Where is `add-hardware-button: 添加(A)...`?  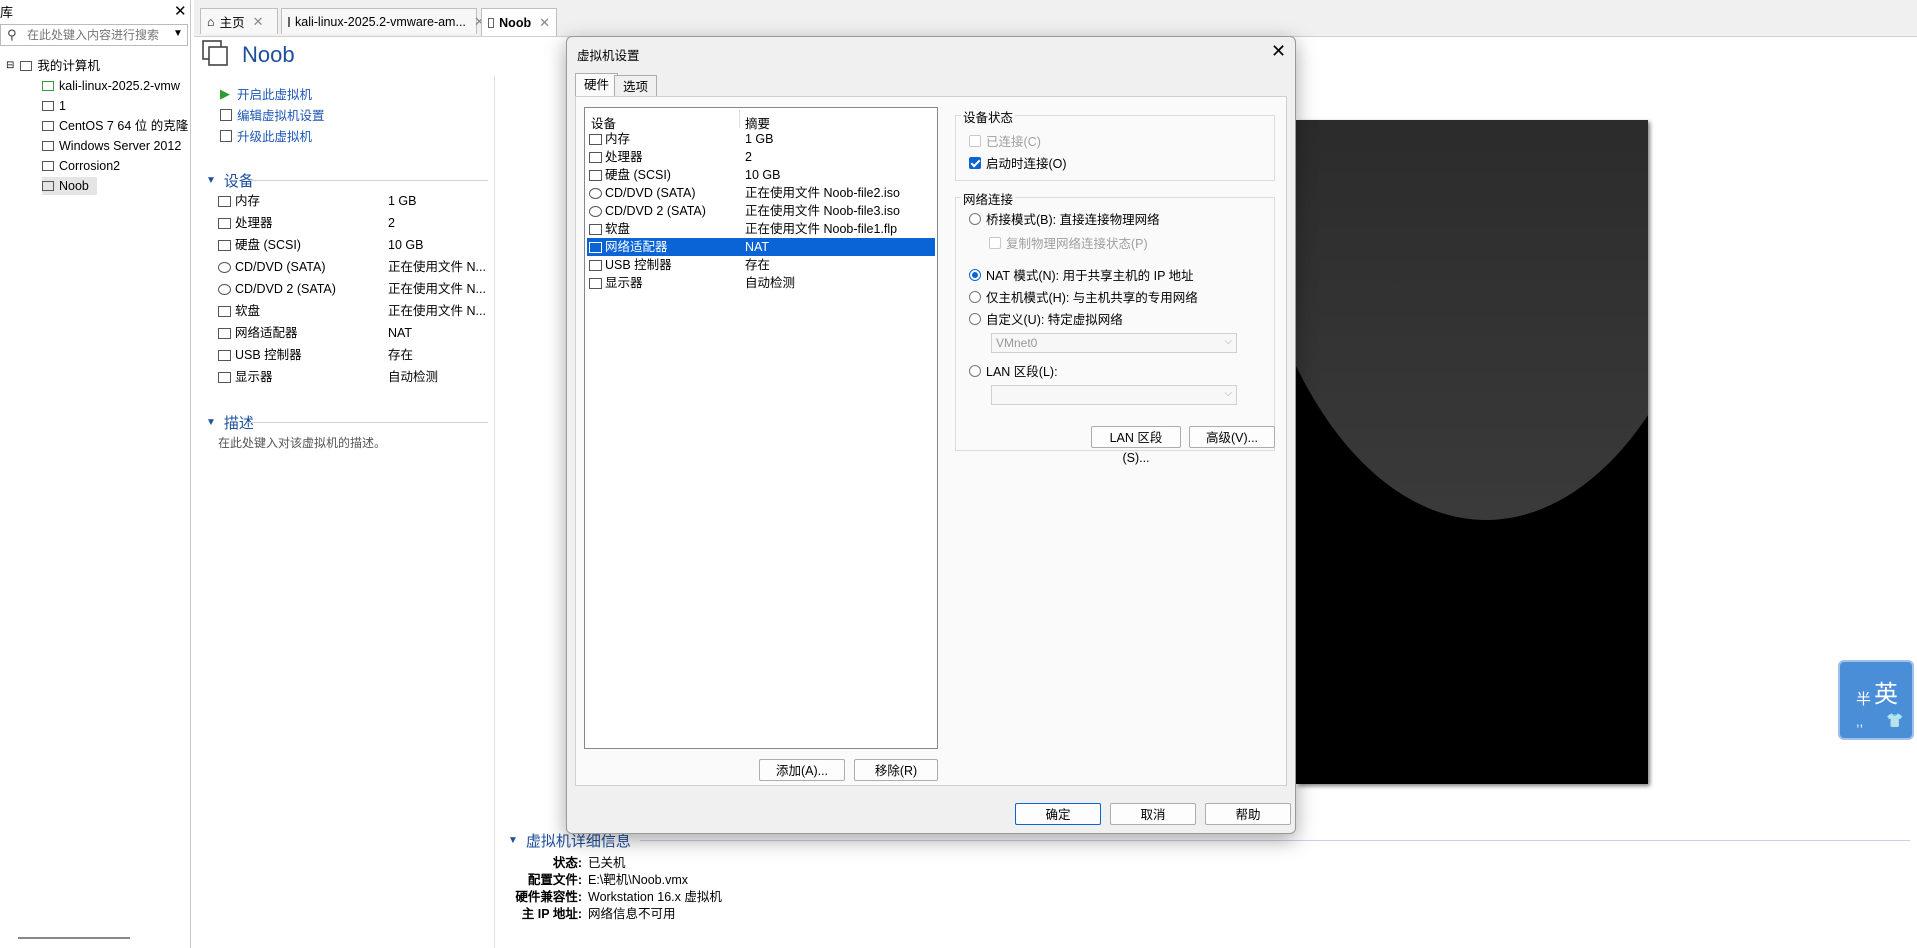 add-hardware-button: 添加(A)... is located at coordinates (802, 770).